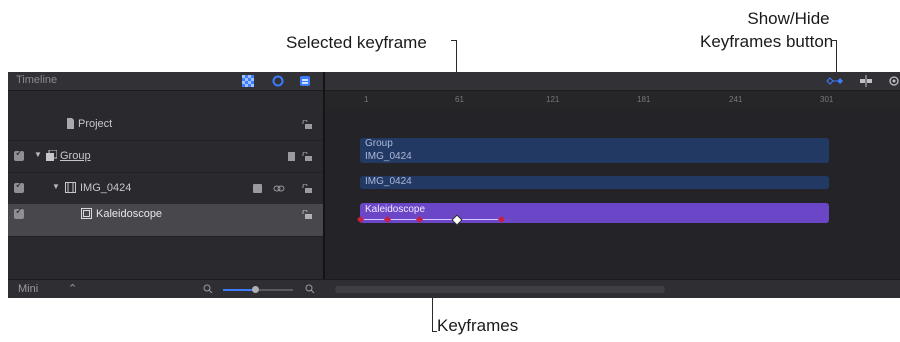 This screenshot has height=342, width=900. I want to click on layer-window-icon, so click(305, 81).